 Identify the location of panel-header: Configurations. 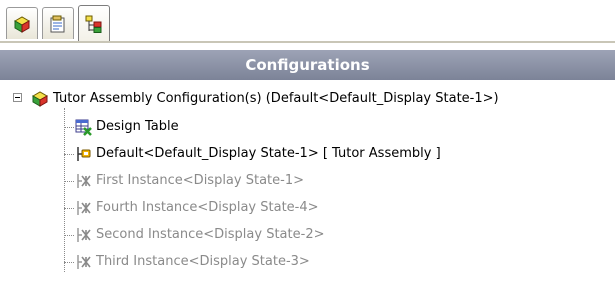
(307, 65).